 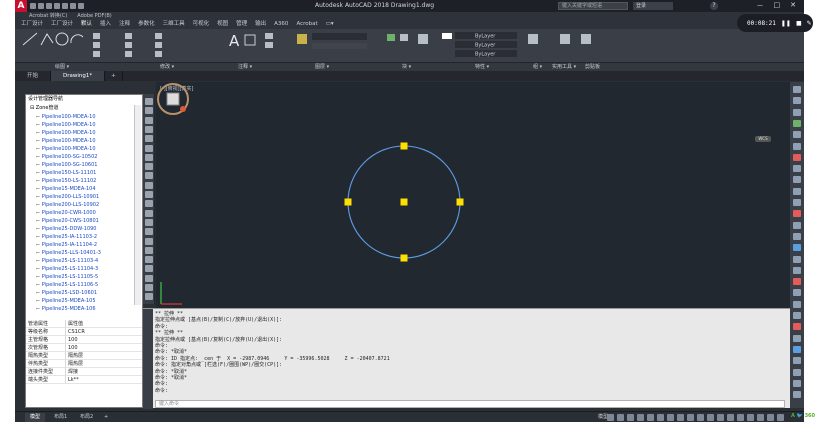 I want to click on open-icon, so click(x=41, y=6).